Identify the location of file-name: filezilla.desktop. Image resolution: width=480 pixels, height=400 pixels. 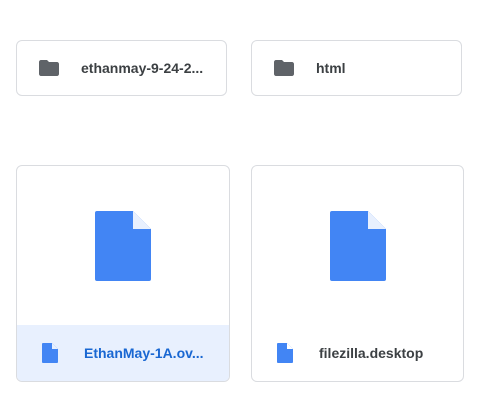
(371, 353).